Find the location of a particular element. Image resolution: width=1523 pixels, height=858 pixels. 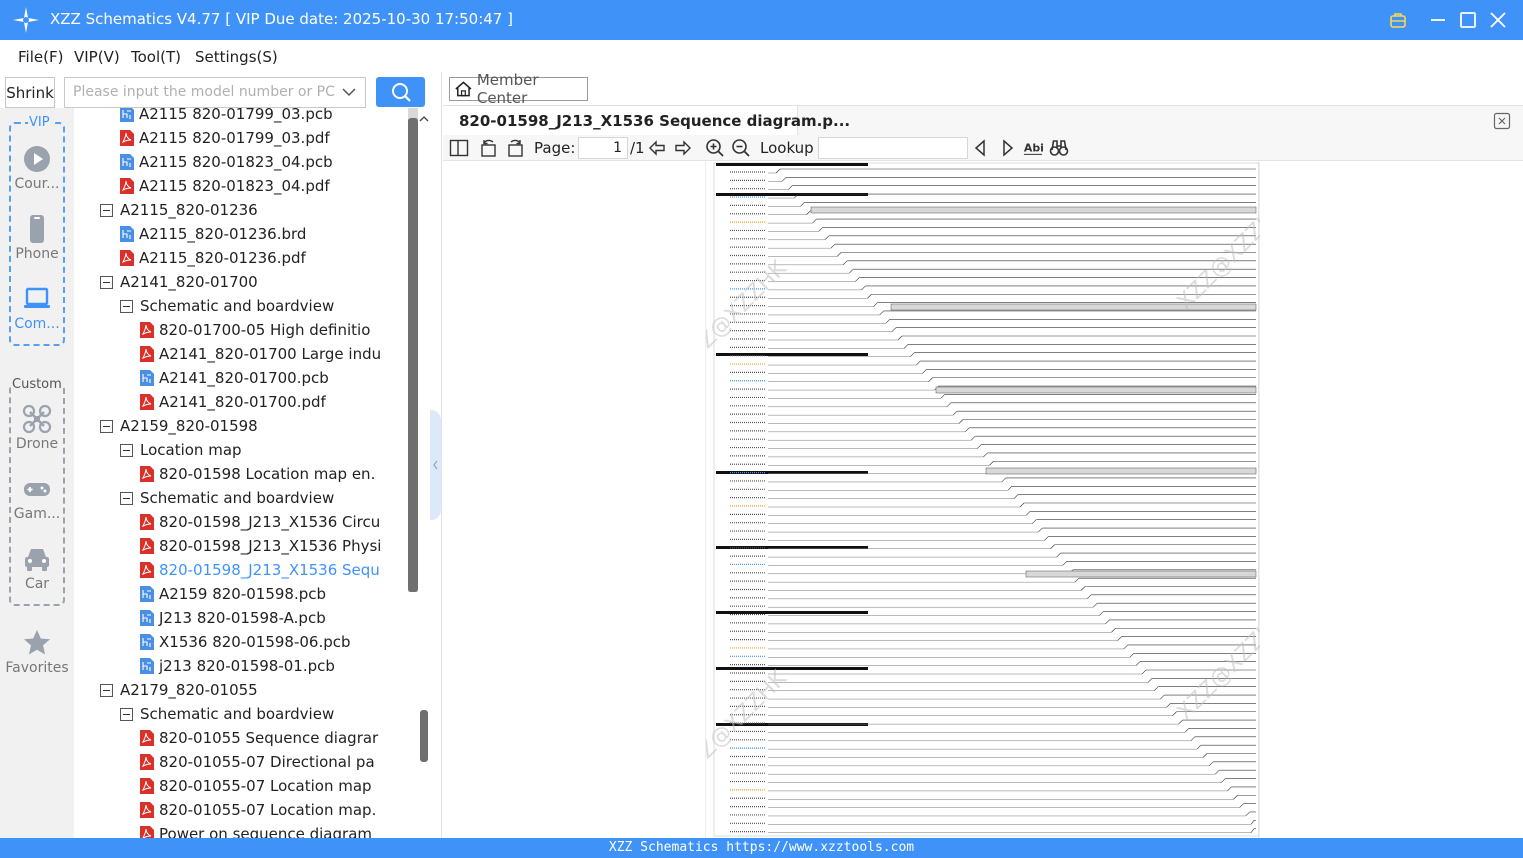

binoculars-icon is located at coordinates (1059, 148).